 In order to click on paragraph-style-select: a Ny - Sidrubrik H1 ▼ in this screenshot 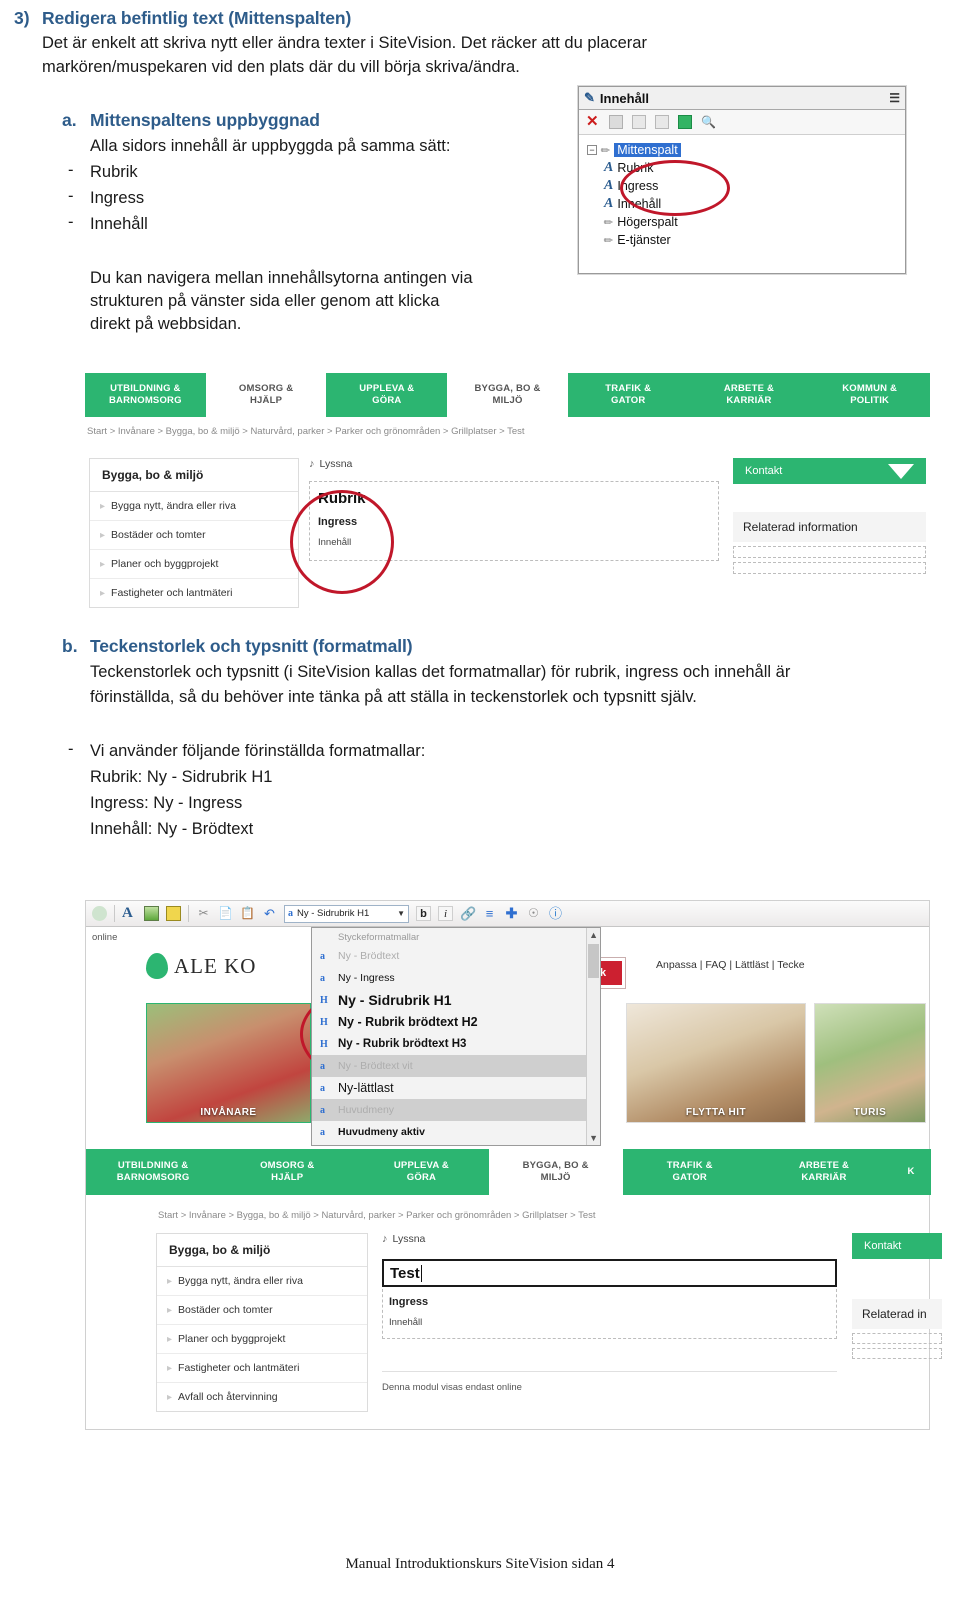, I will do `click(346, 913)`.